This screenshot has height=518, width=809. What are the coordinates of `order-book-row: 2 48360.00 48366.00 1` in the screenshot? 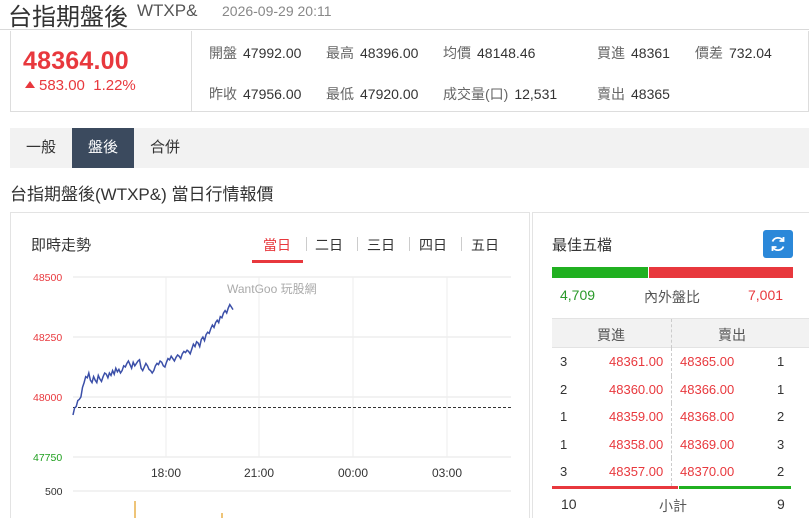 It's located at (680, 389).